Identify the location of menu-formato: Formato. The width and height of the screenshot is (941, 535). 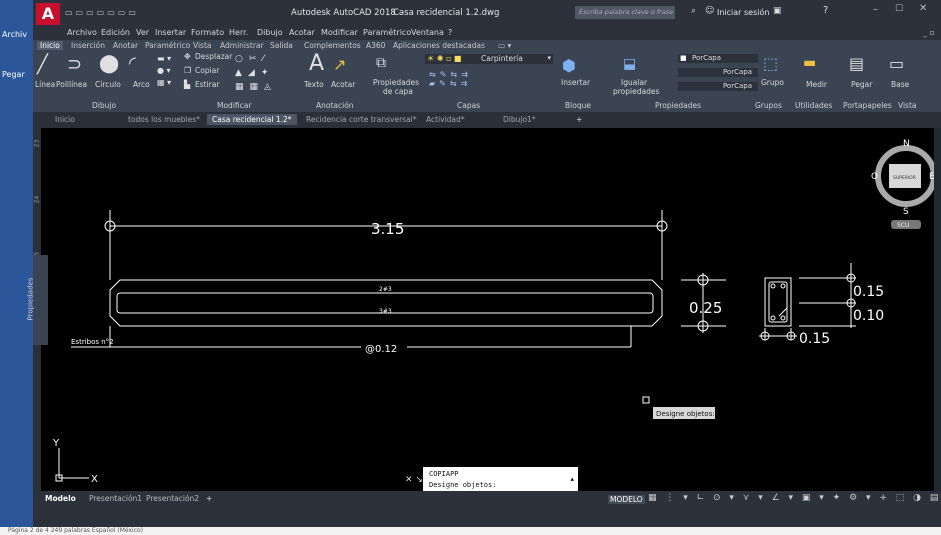
(207, 32).